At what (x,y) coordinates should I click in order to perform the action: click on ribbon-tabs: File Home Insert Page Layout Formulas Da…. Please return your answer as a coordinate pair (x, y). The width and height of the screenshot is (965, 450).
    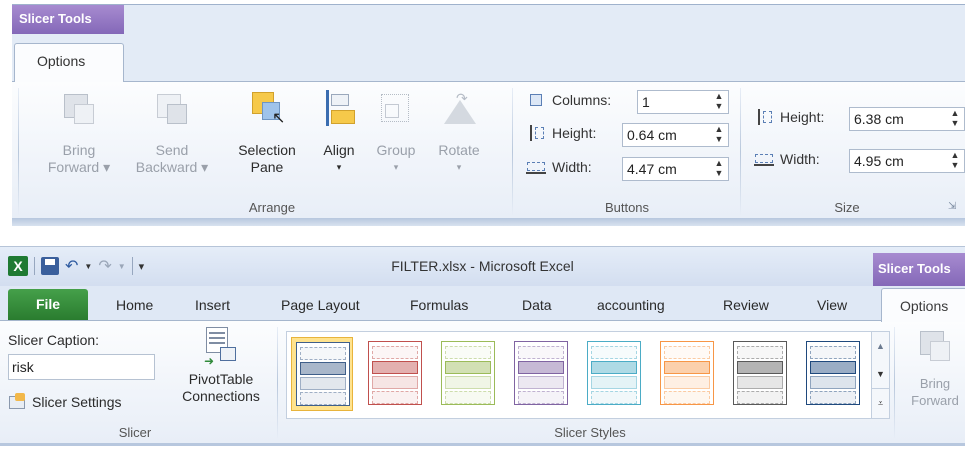
    Looking at the image, I should click on (482, 304).